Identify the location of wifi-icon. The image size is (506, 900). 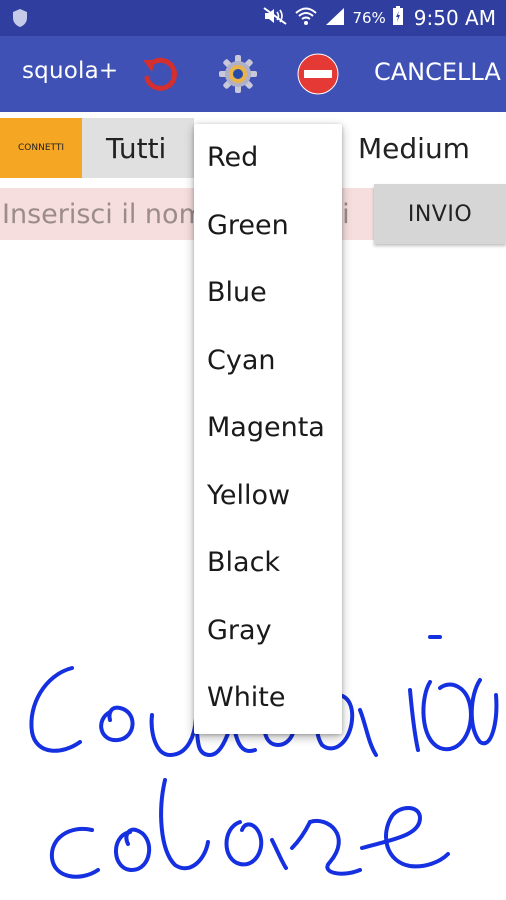
(306, 18).